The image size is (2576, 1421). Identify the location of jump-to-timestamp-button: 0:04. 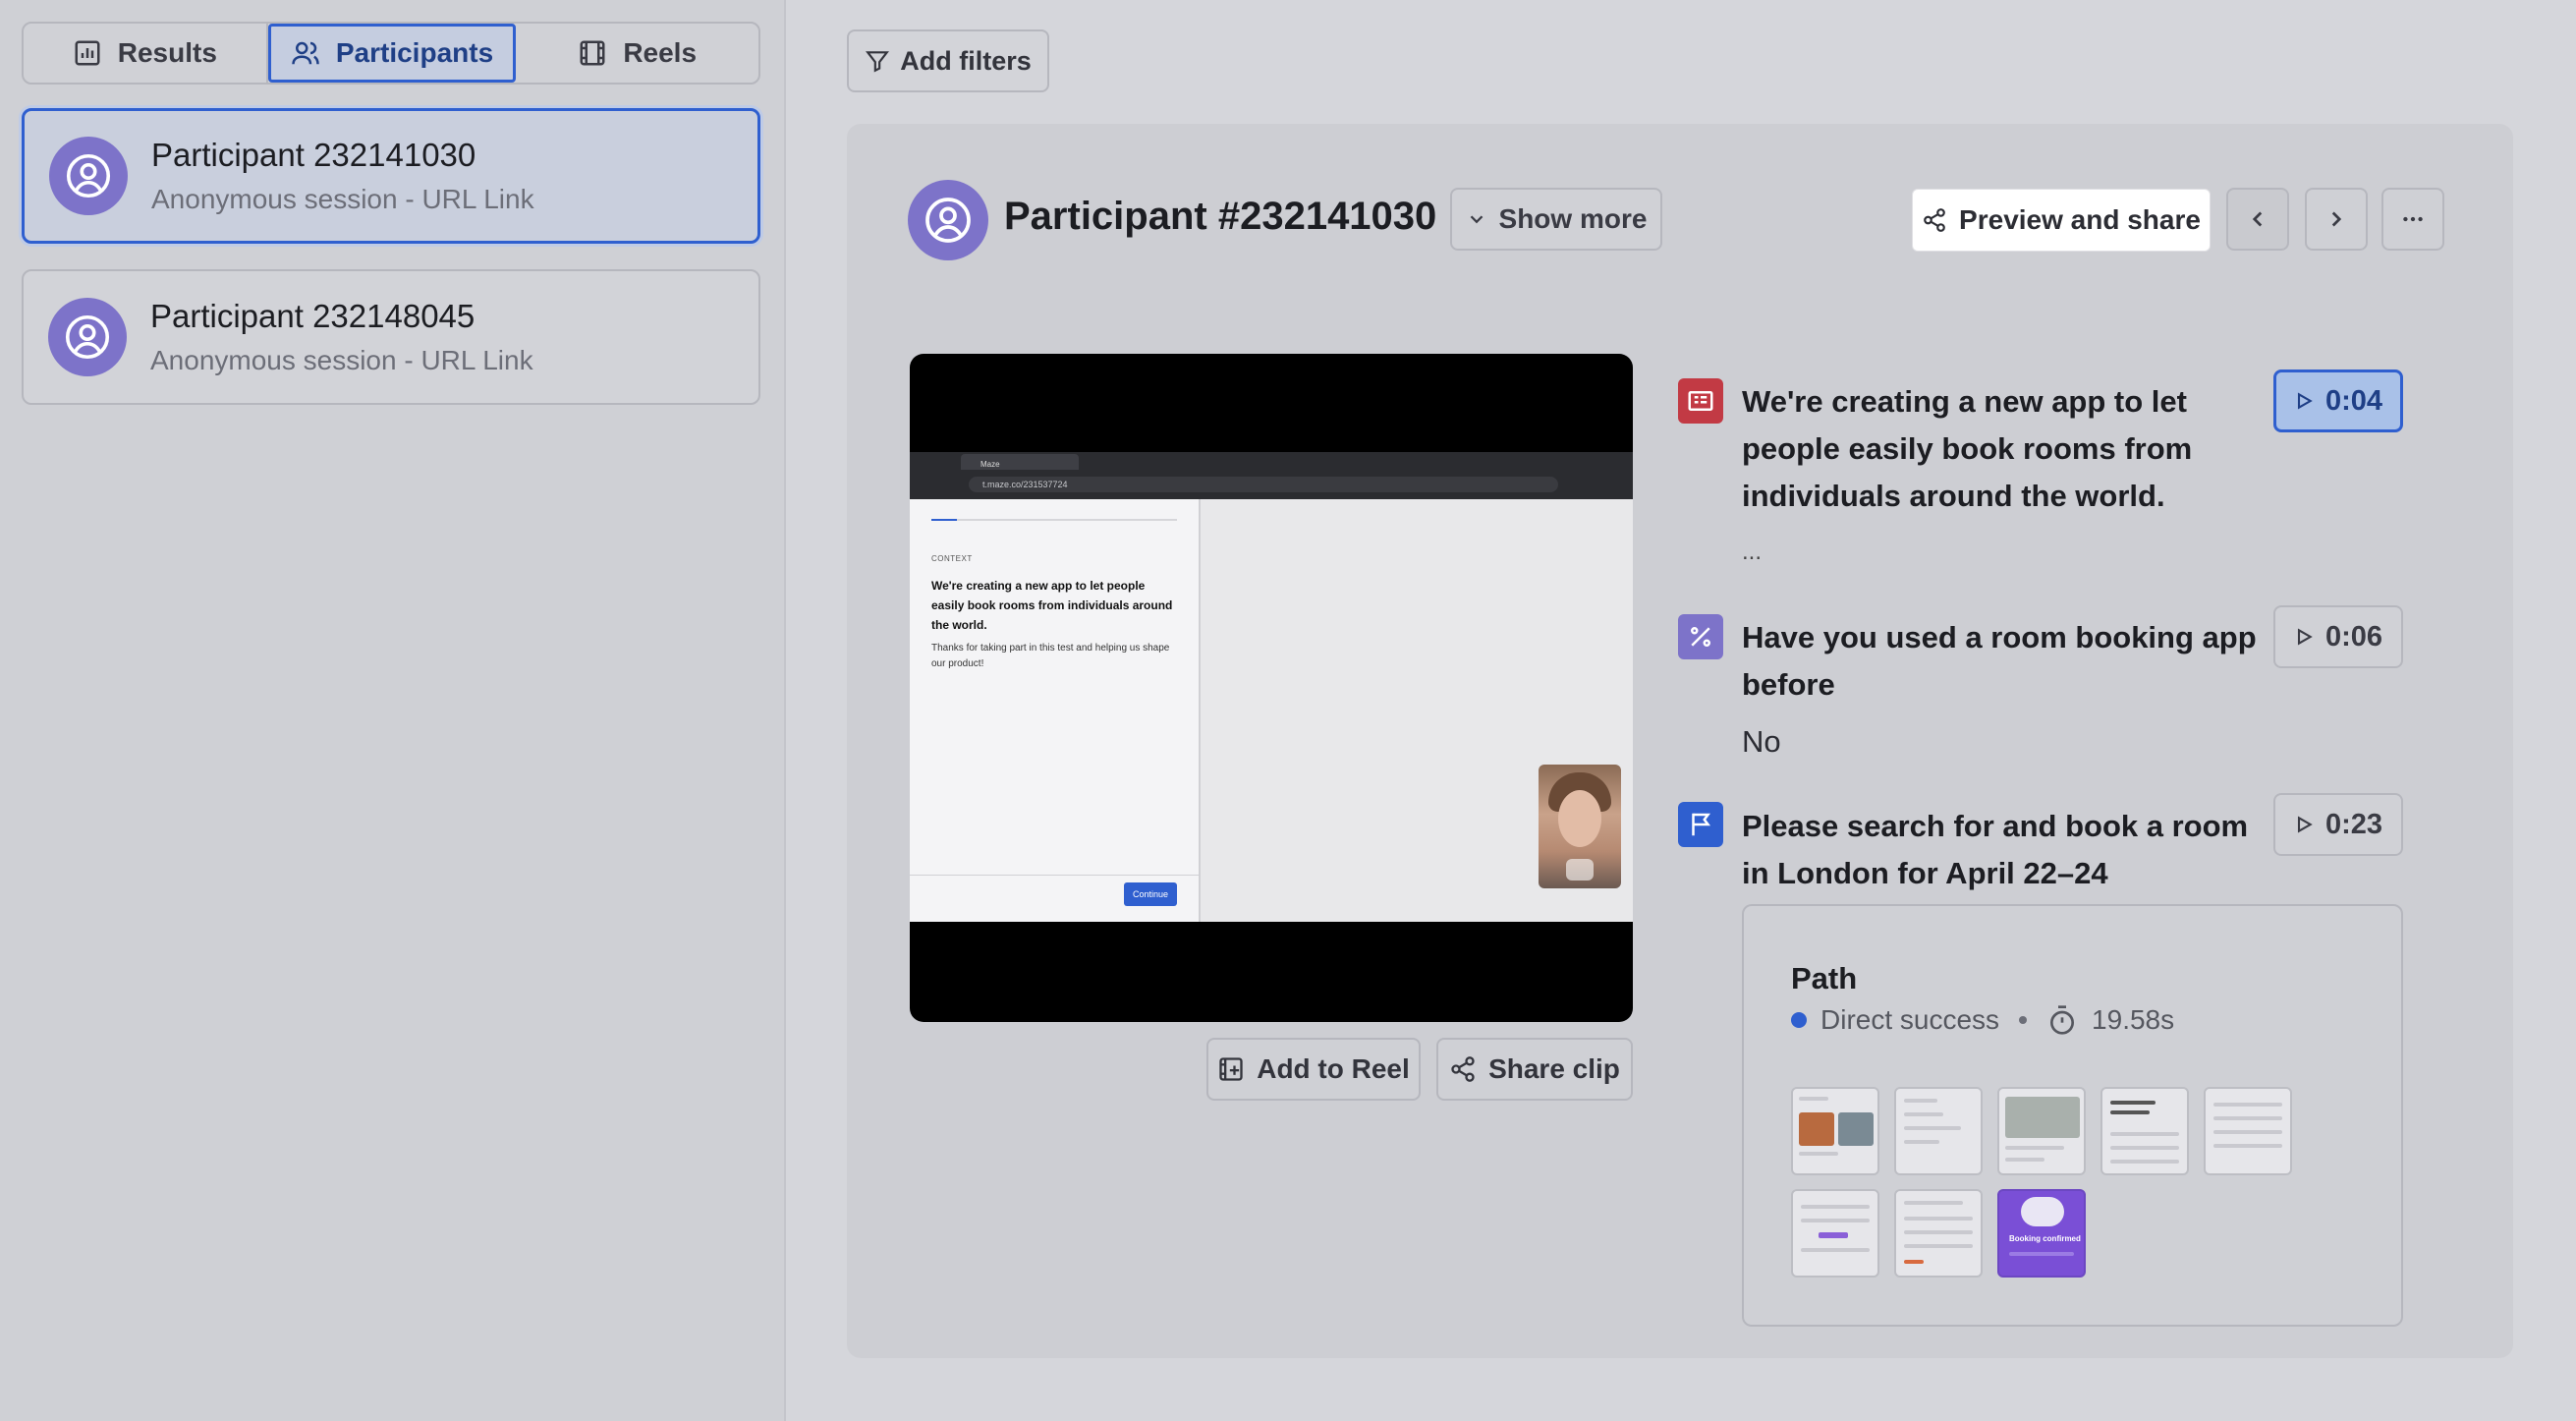
(2338, 400).